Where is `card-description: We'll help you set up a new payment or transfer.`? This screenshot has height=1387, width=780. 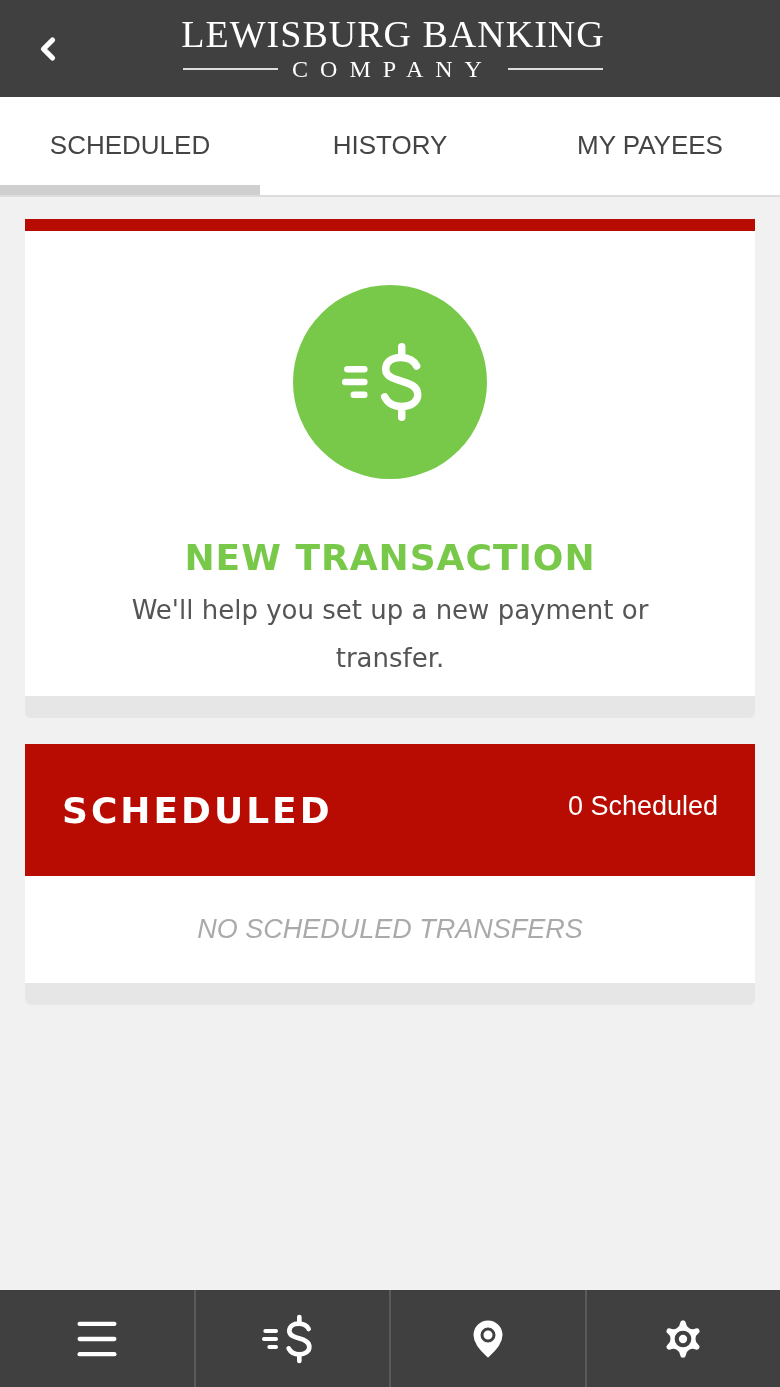
card-description: We'll help you set up a new payment or transfer. is located at coordinates (390, 634).